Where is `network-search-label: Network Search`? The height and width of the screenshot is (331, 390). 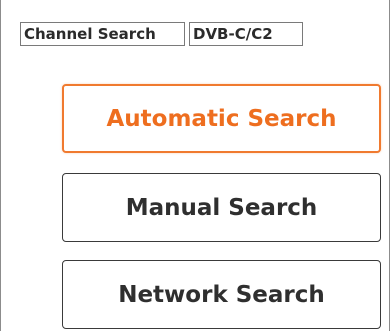 network-search-label: Network Search is located at coordinates (221, 294).